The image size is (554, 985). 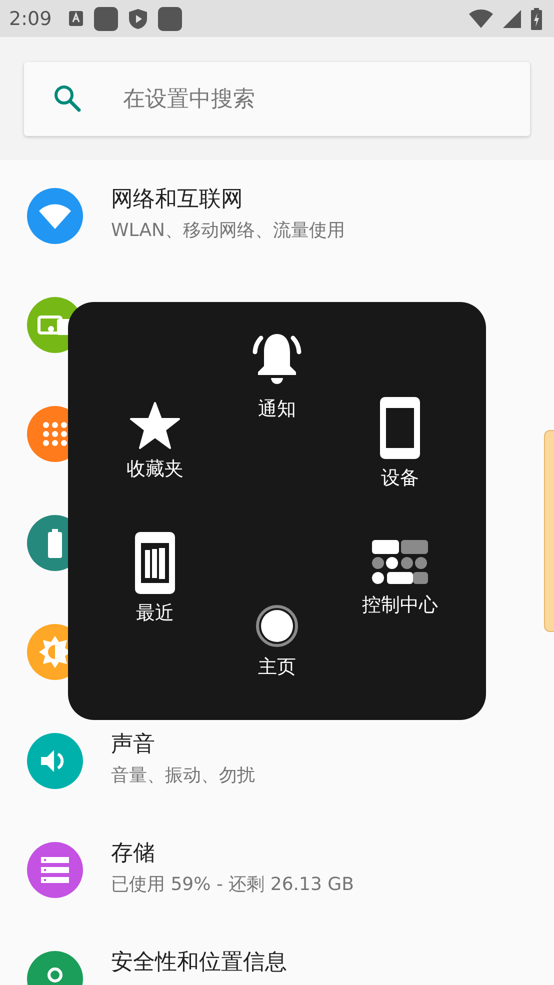 What do you see at coordinates (228, 230) in the screenshot?
I see `setting-subtitle: WLAN、移动网络、流量使用` at bounding box center [228, 230].